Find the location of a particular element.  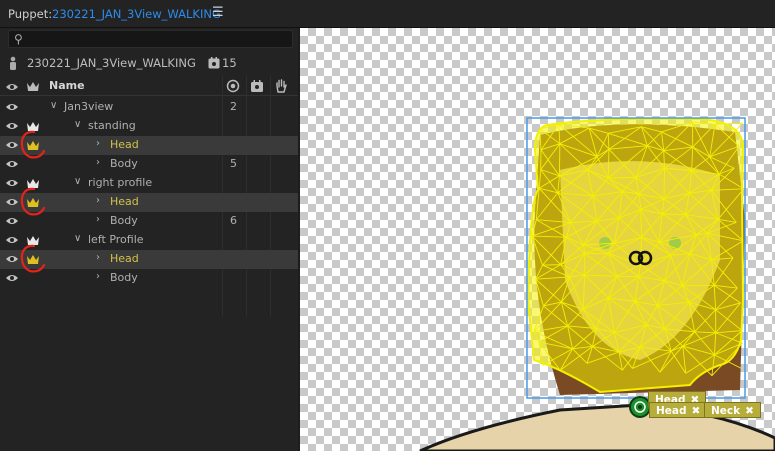

layer-name: left Profile is located at coordinates (116, 239).